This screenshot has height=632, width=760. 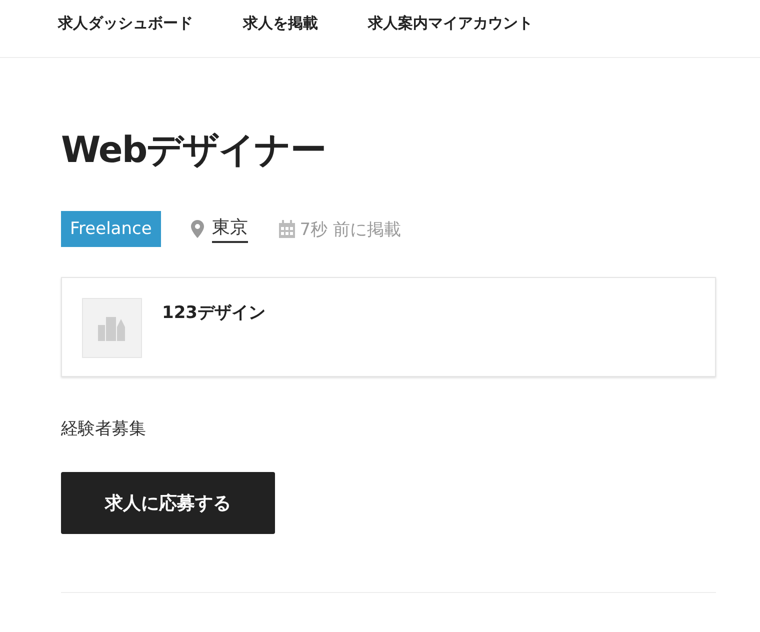 I want to click on buildings-icon, so click(x=112, y=328).